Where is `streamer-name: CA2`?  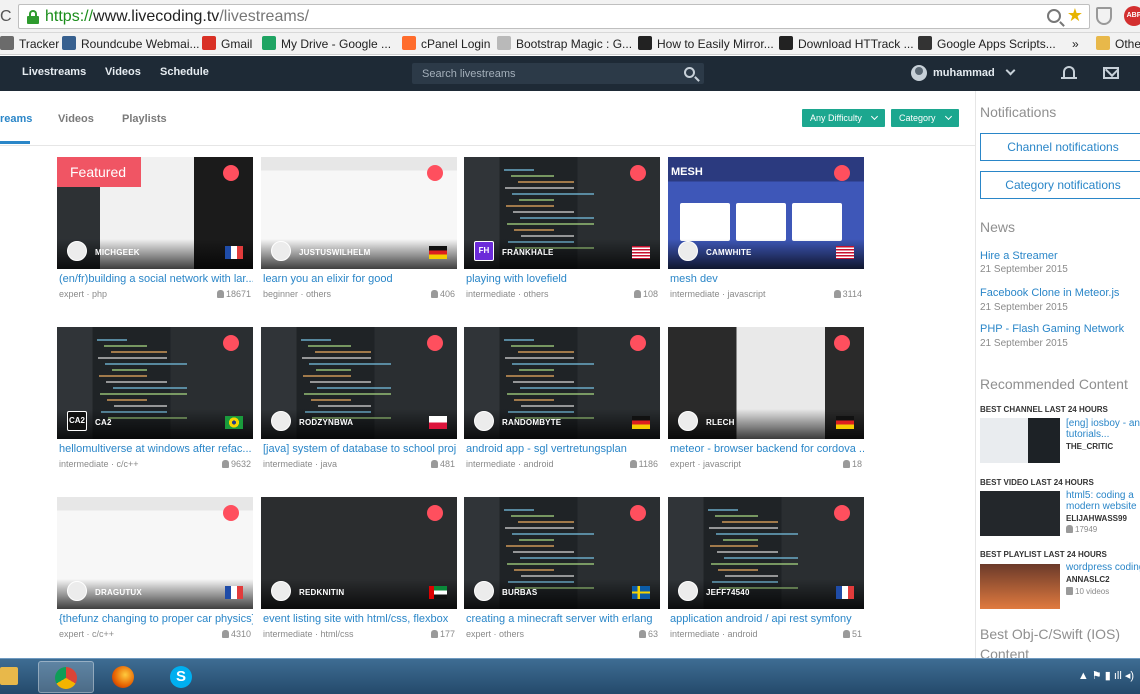
streamer-name: CA2 is located at coordinates (103, 422).